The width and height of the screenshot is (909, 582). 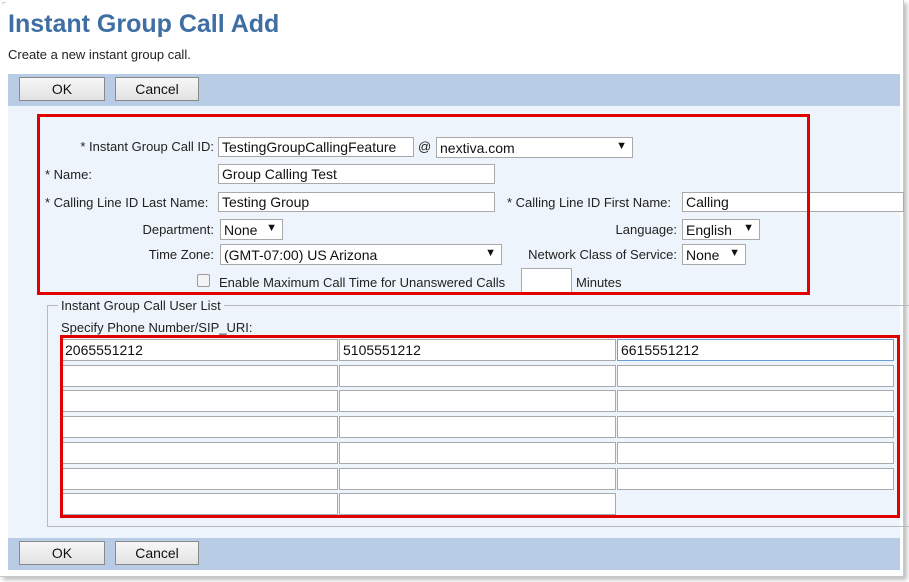 What do you see at coordinates (127, 202) in the screenshot?
I see `cli-last-name-label: * Calling Line ID Last Name:` at bounding box center [127, 202].